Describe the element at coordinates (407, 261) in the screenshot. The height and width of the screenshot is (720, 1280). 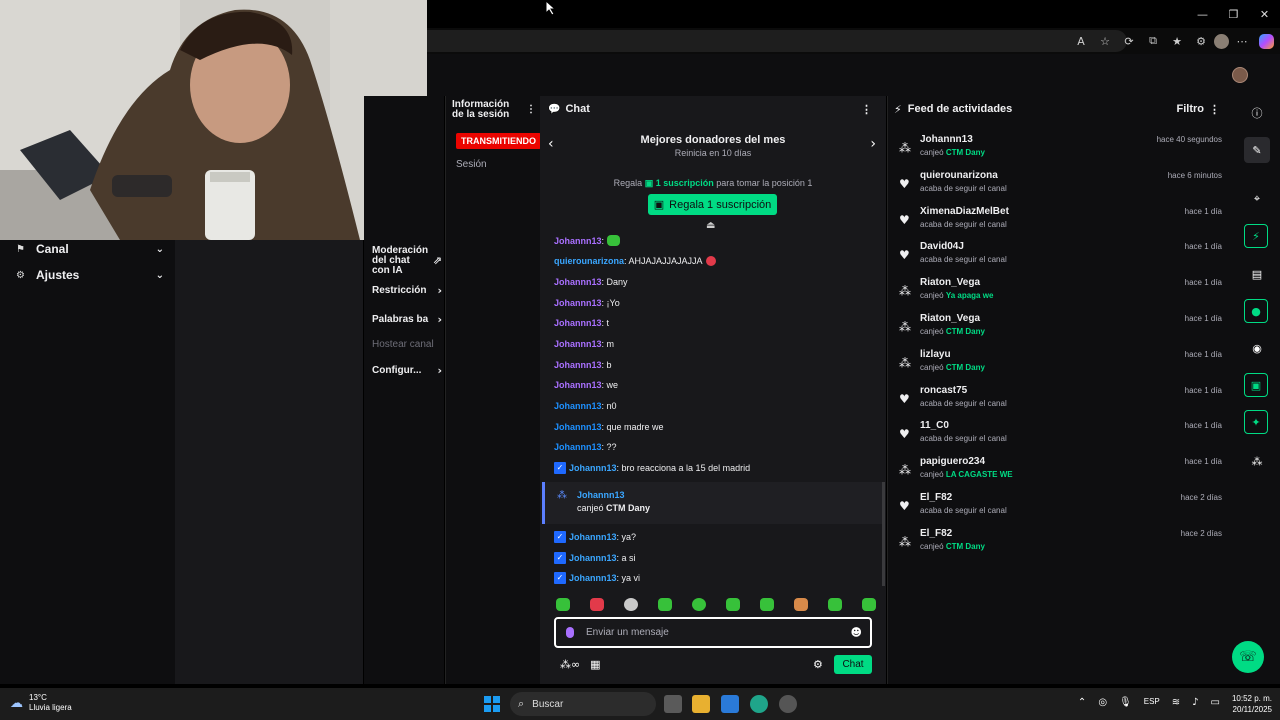
I see `mod-item-ai-moderation: Moderación del chat con IA ⇗` at that location.